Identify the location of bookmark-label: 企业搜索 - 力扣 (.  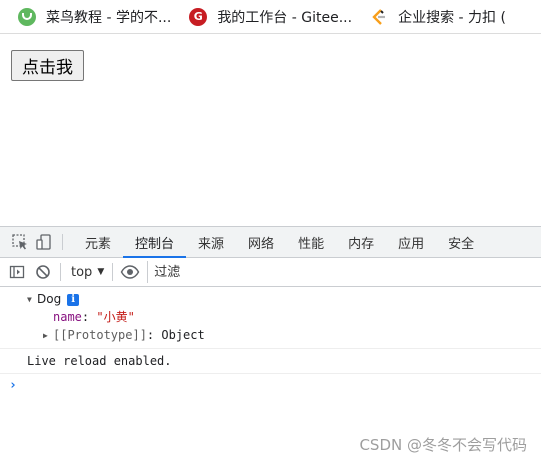
(452, 17).